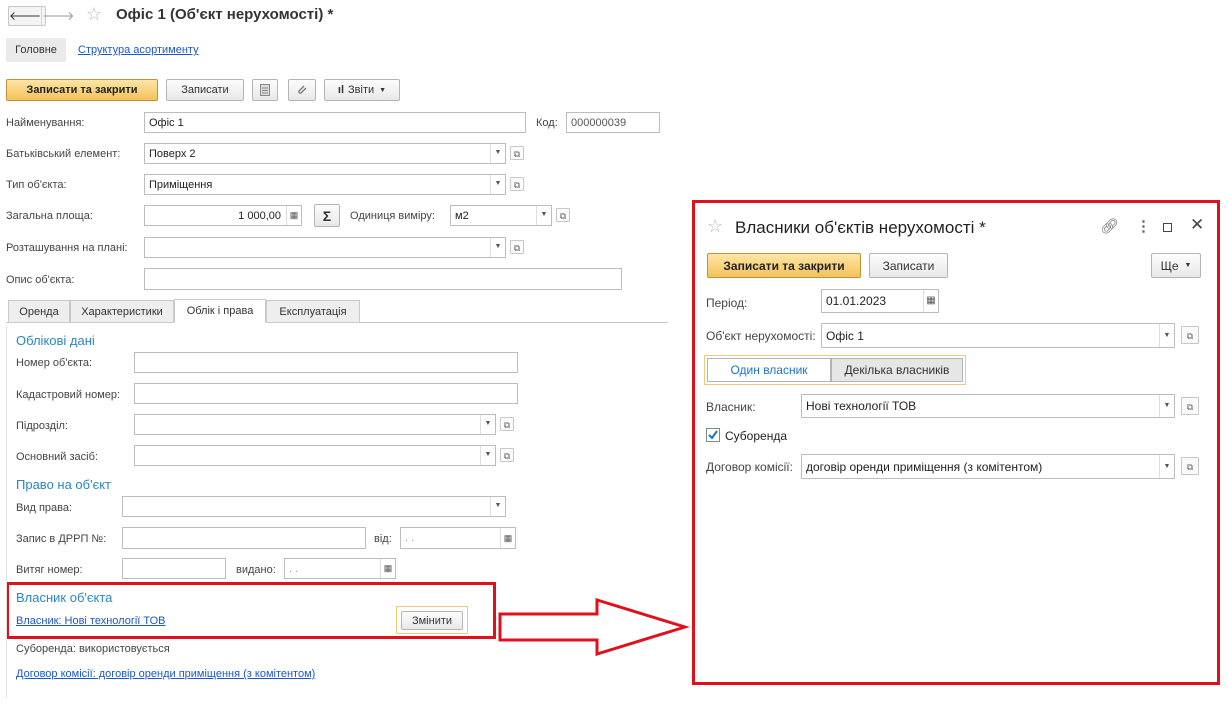  I want to click on tab-panel-left-border, so click(6, 512).